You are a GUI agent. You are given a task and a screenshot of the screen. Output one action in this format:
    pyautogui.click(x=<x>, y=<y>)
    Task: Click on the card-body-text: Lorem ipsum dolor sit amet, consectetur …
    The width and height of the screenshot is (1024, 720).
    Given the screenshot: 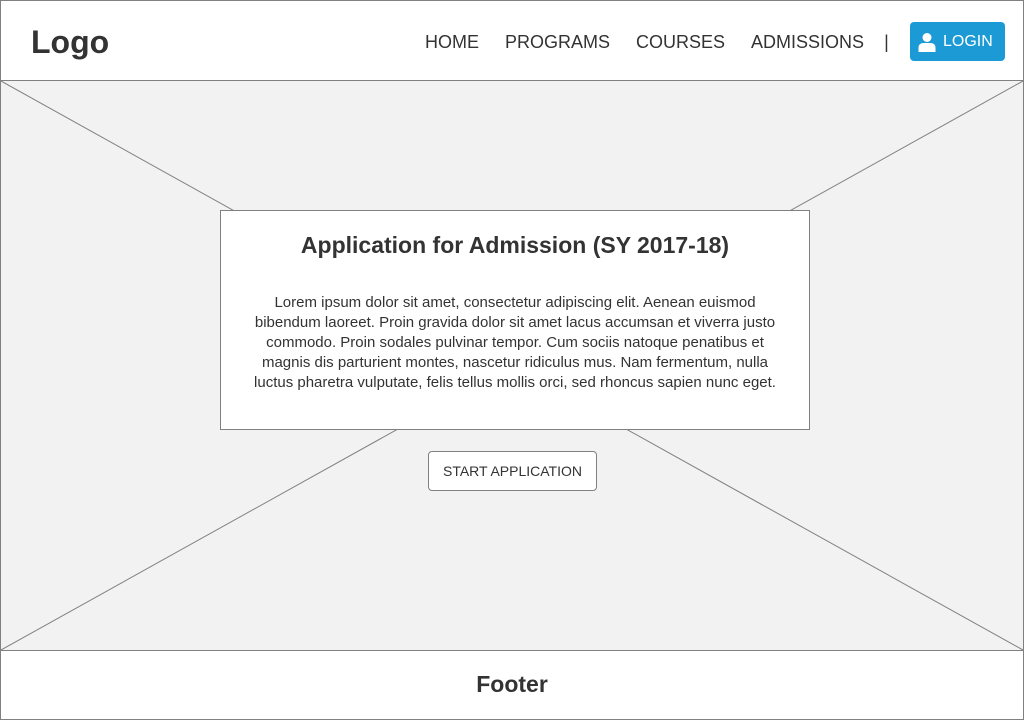 What is the action you would take?
    pyautogui.click(x=515, y=342)
    